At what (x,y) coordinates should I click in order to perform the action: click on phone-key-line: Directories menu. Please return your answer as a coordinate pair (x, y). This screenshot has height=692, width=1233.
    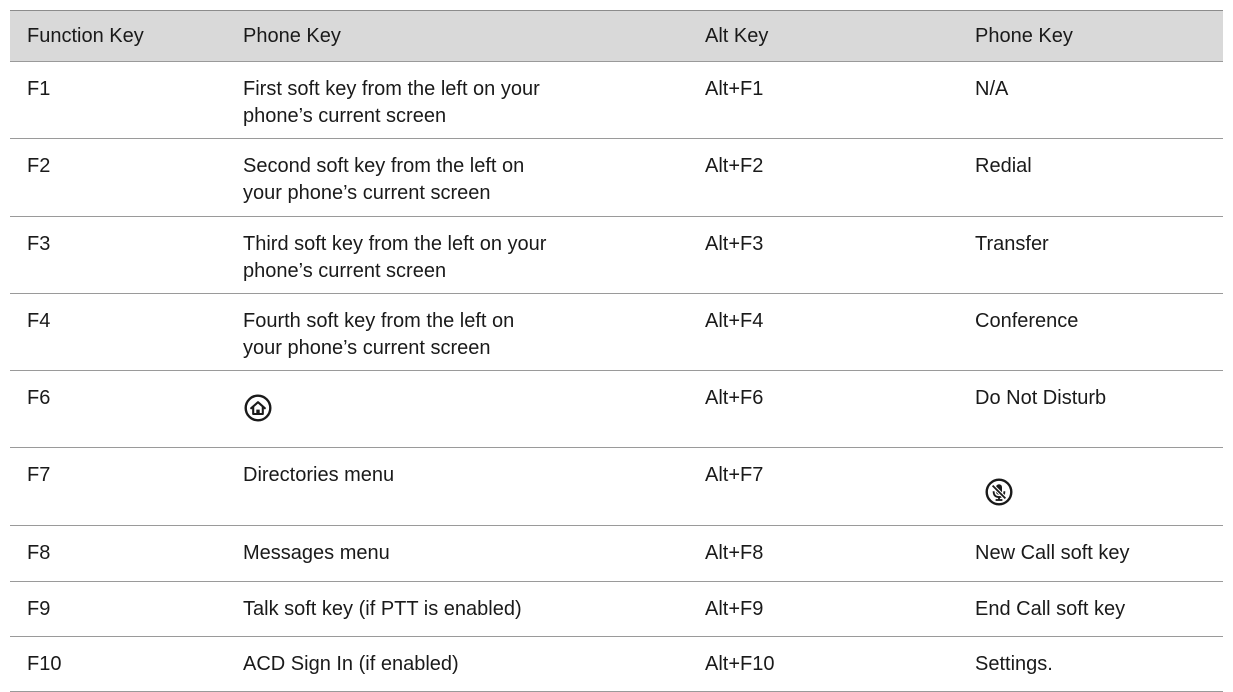
    Looking at the image, I should click on (319, 475).